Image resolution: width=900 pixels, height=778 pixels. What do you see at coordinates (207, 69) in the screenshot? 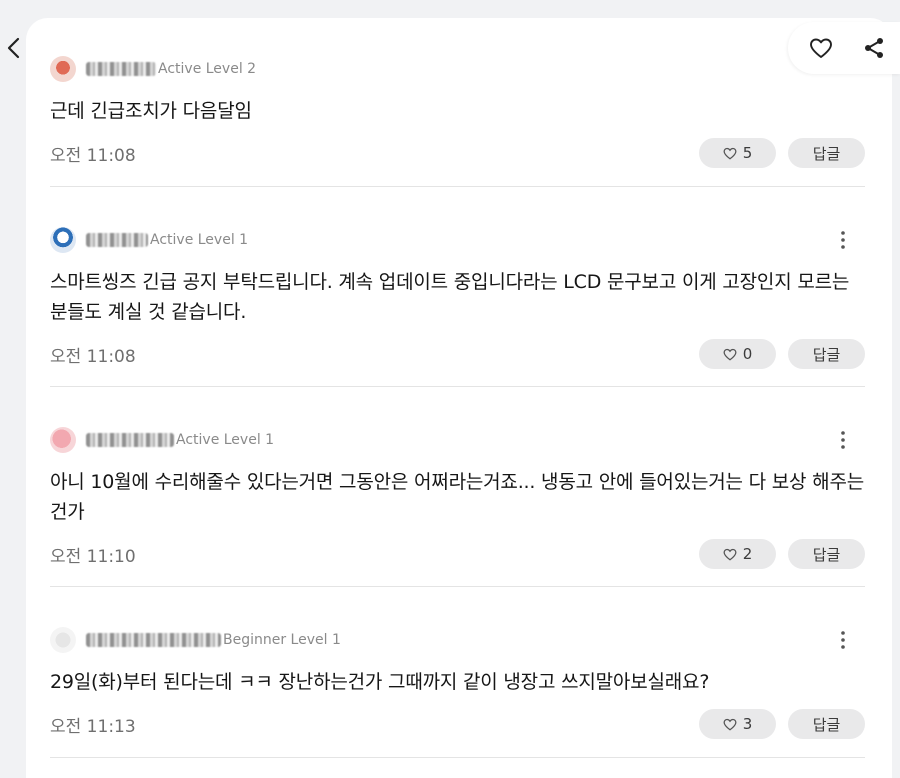
I see `author-level: Active Level 2` at bounding box center [207, 69].